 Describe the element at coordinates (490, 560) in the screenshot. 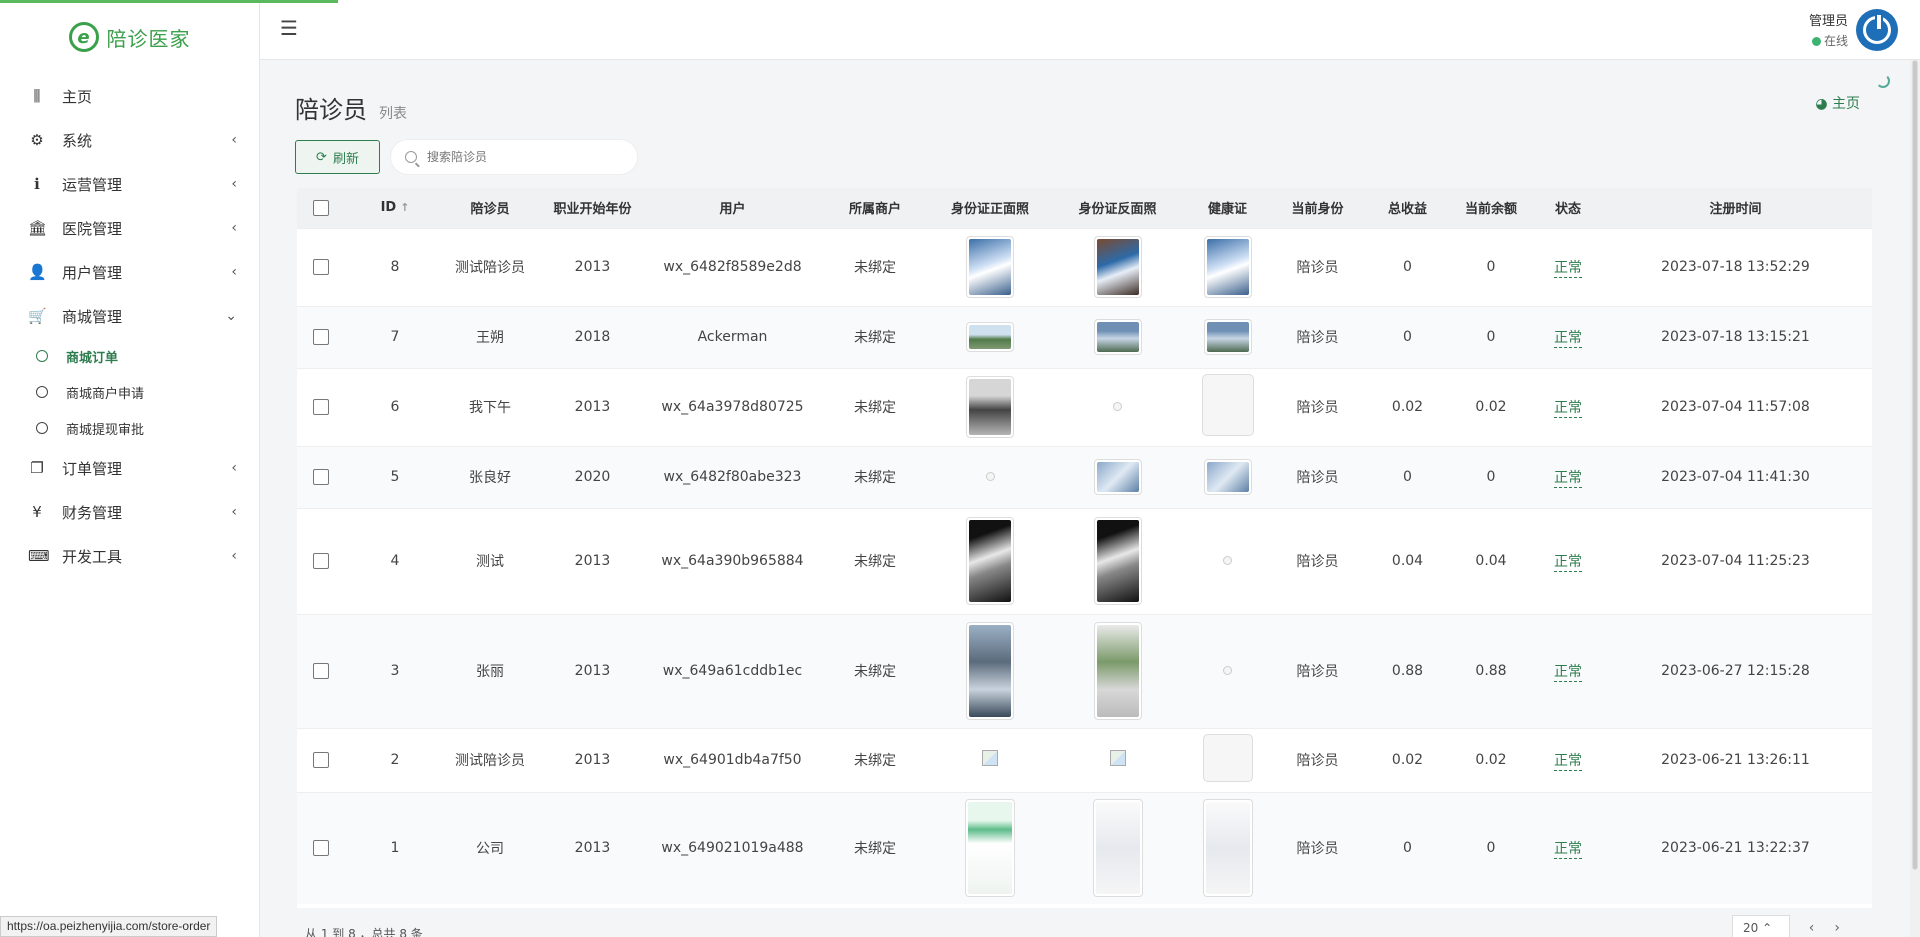

I see `cell-name: 测试` at that location.